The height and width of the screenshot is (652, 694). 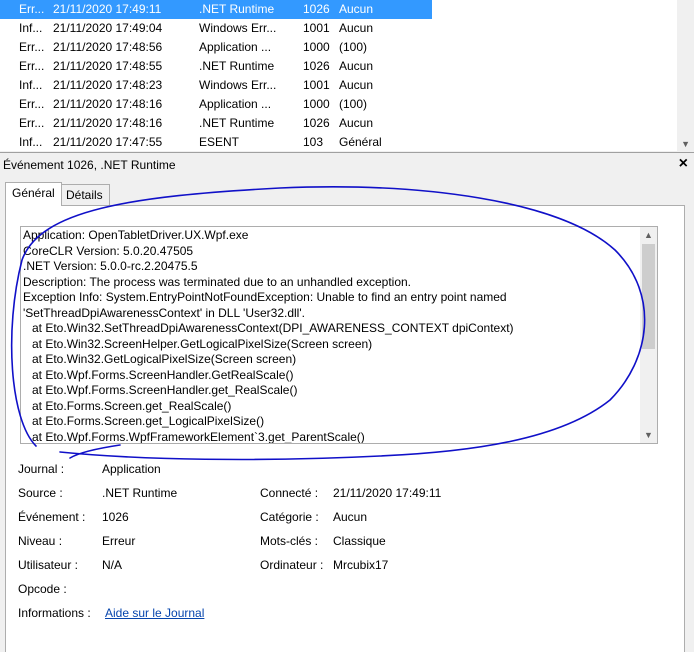 What do you see at coordinates (108, 66) in the screenshot?
I see `event-date: 21/11/2020 17:48:55` at bounding box center [108, 66].